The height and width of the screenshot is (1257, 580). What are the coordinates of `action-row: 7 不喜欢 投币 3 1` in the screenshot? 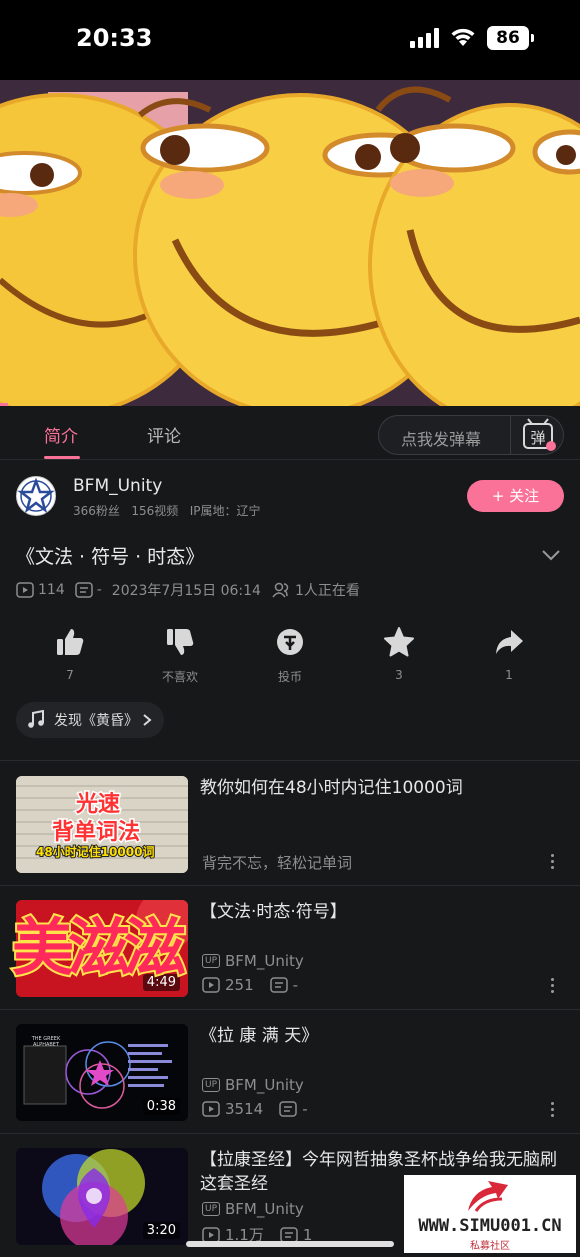 It's located at (290, 657).